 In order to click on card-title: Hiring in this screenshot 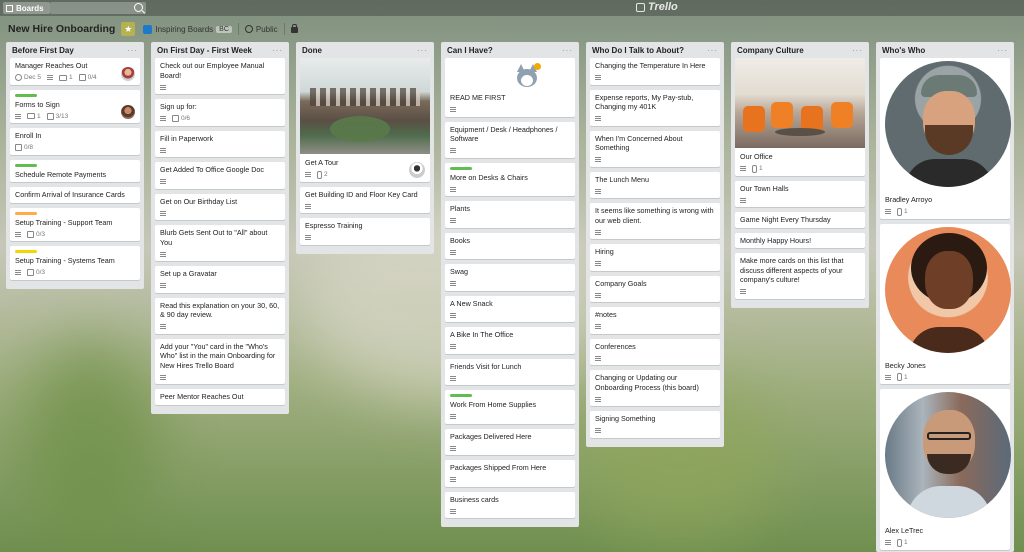, I will do `click(604, 251)`.